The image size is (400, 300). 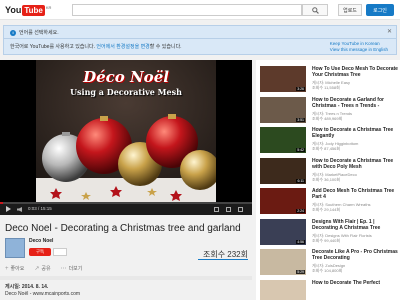 I want to click on notice-text-suffix: 할 수 있습니다., so click(x=165, y=47).